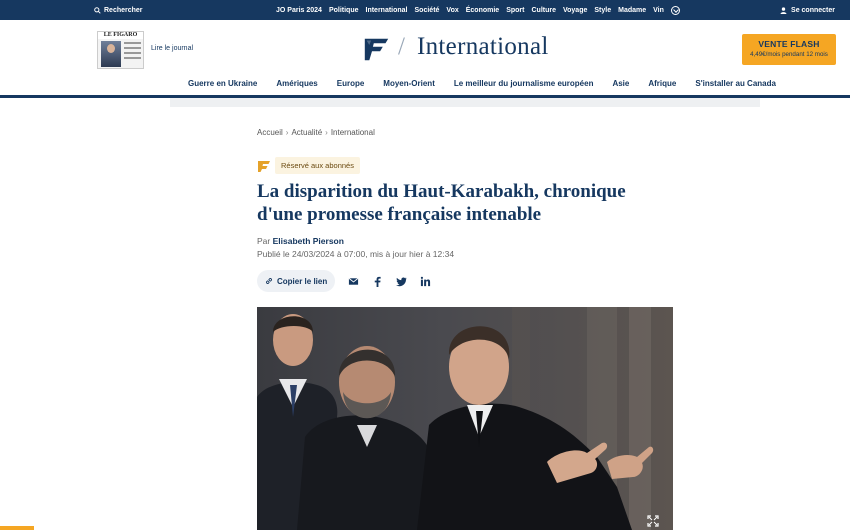 Image resolution: width=850 pixels, height=530 pixels. What do you see at coordinates (344, 281) in the screenshot?
I see `share-bar: Copier le lien` at bounding box center [344, 281].